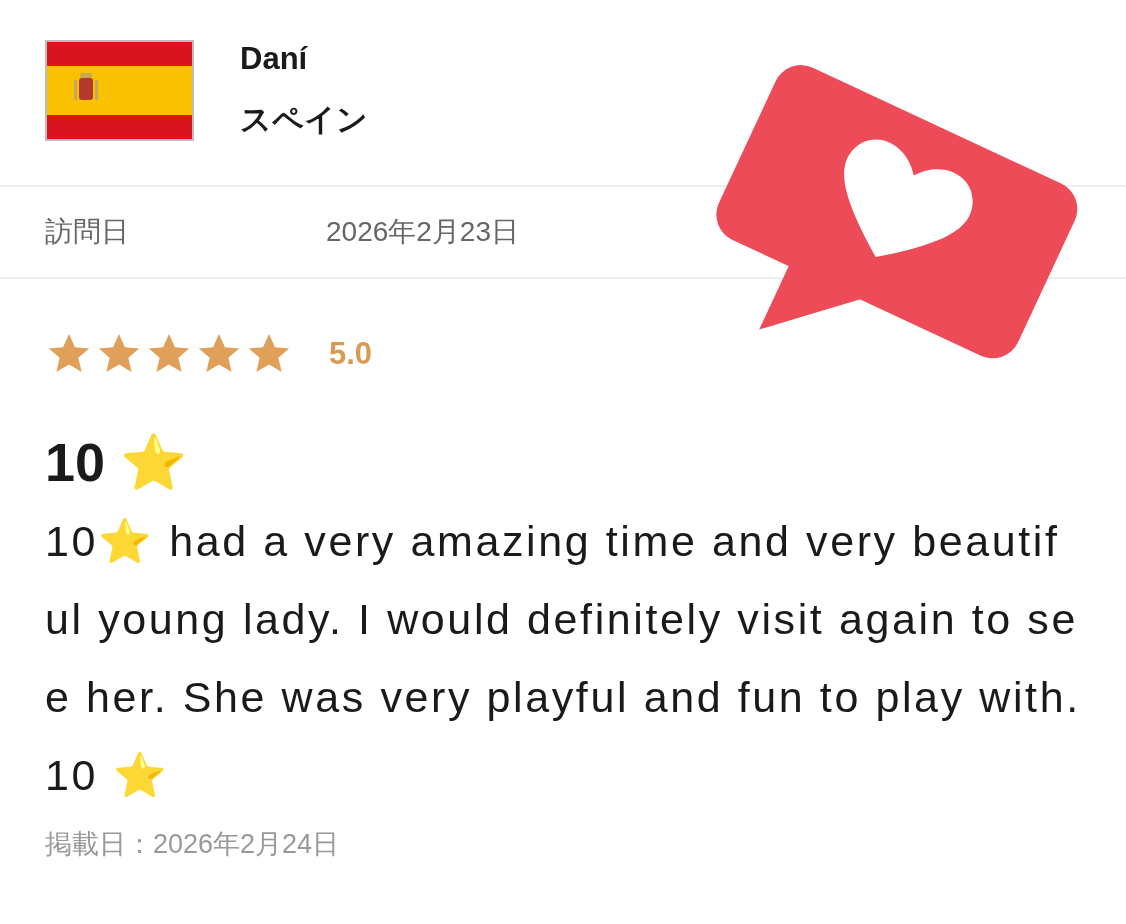 The width and height of the screenshot is (1126, 924). What do you see at coordinates (87, 232) in the screenshot?
I see `visit-label: 訪問日` at bounding box center [87, 232].